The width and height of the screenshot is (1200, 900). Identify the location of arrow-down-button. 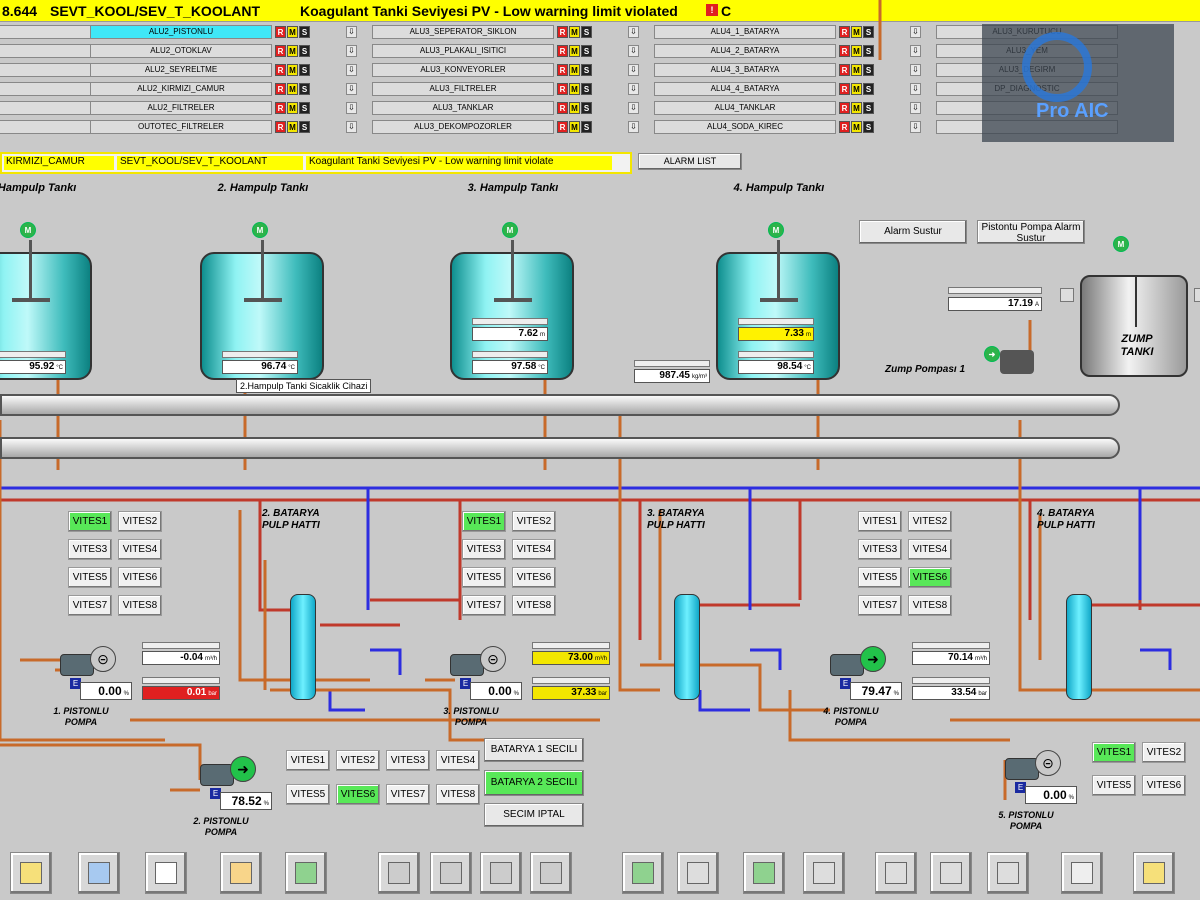
(501, 873).